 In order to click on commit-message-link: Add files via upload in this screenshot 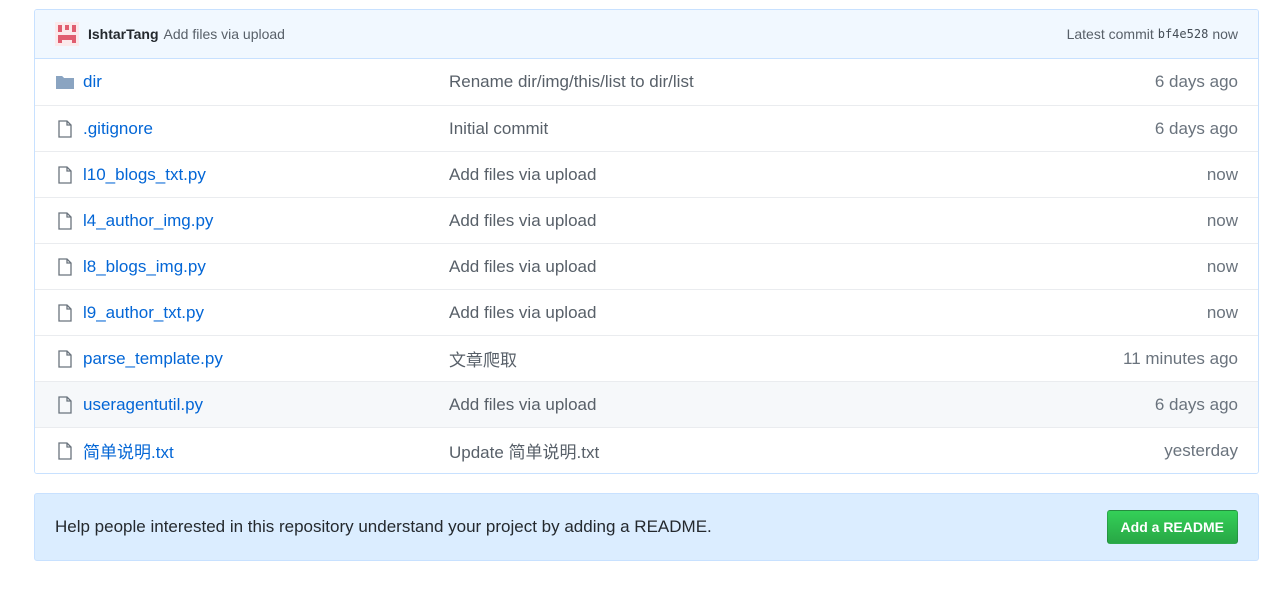, I will do `click(224, 34)`.